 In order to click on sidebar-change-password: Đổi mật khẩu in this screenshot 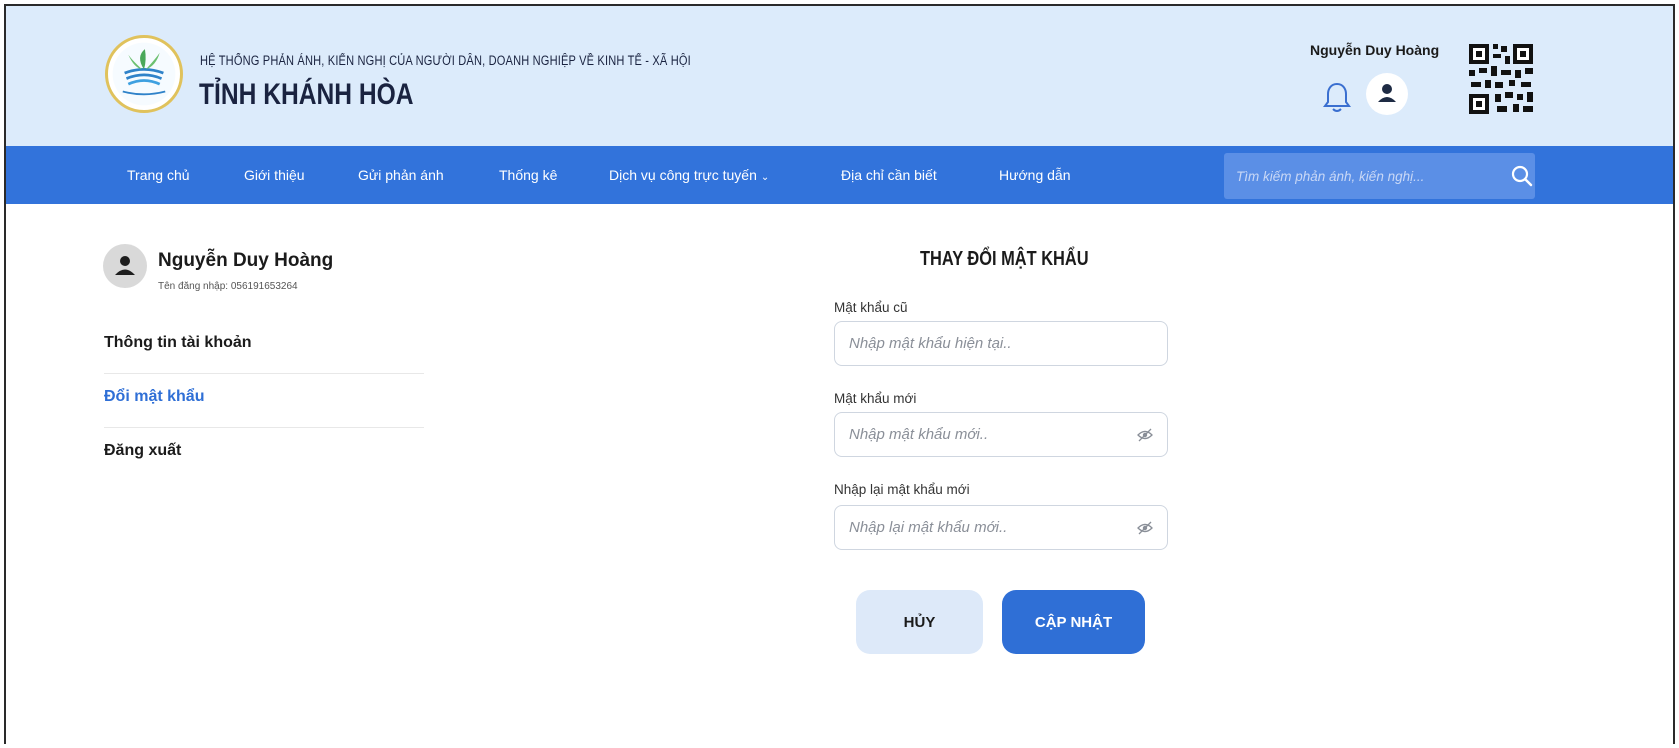, I will do `click(154, 397)`.